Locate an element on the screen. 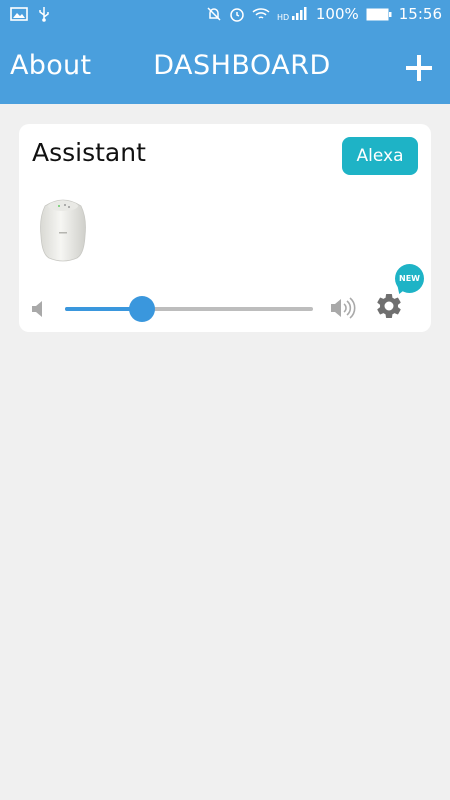 The height and width of the screenshot is (800, 450). image-icon is located at coordinates (19, 14).